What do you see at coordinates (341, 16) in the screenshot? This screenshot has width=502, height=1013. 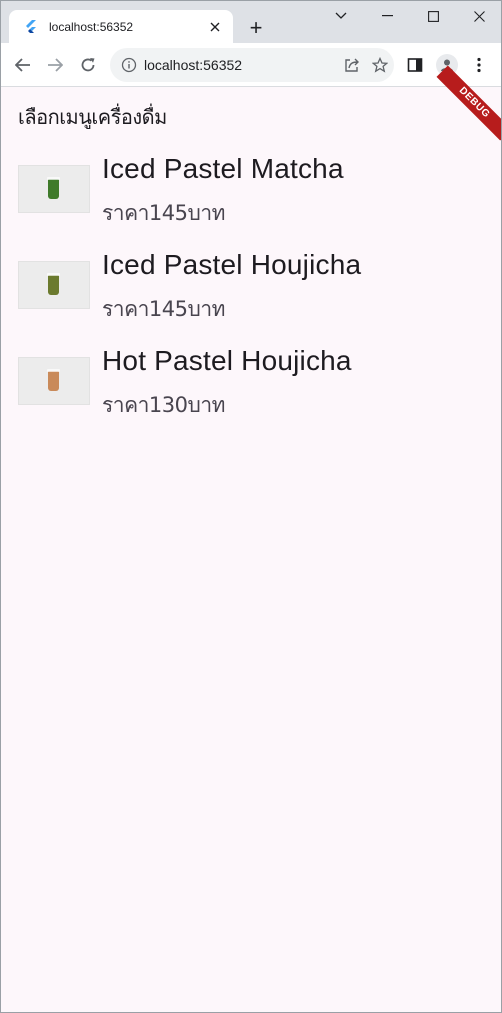 I see `tab-search-chevron-icon` at bounding box center [341, 16].